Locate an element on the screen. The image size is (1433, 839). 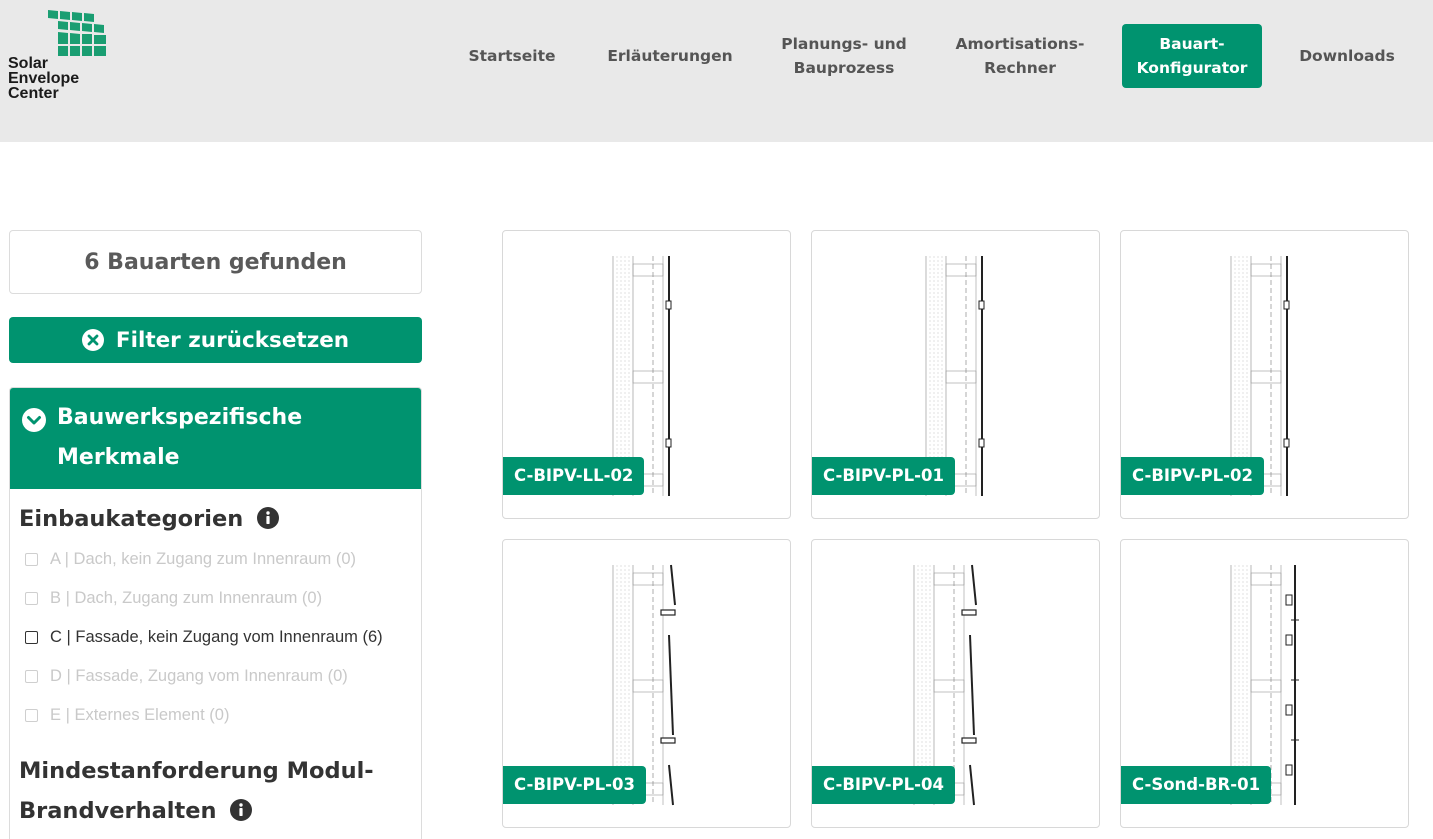
close-circle-icon is located at coordinates (92, 340).